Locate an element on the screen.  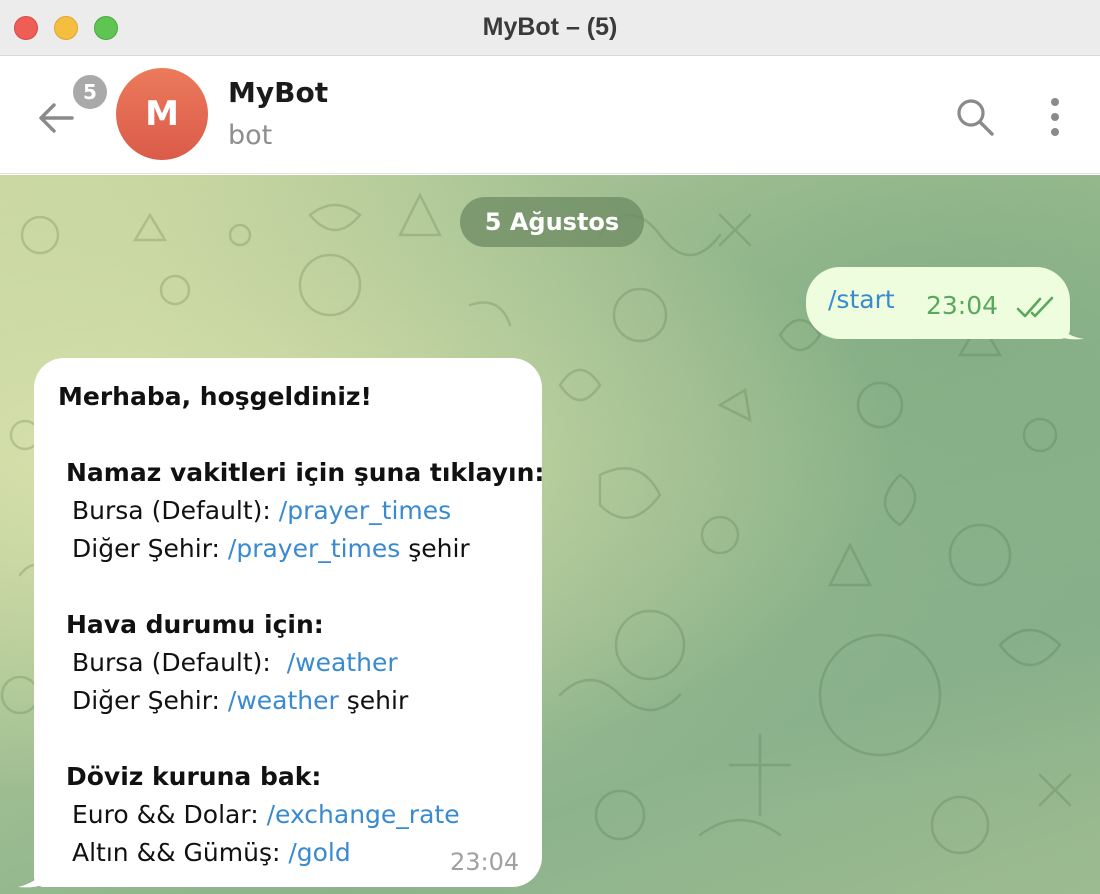
prayer-heading: Namaz vakitleri için şuna tıklayın: is located at coordinates (305, 472).